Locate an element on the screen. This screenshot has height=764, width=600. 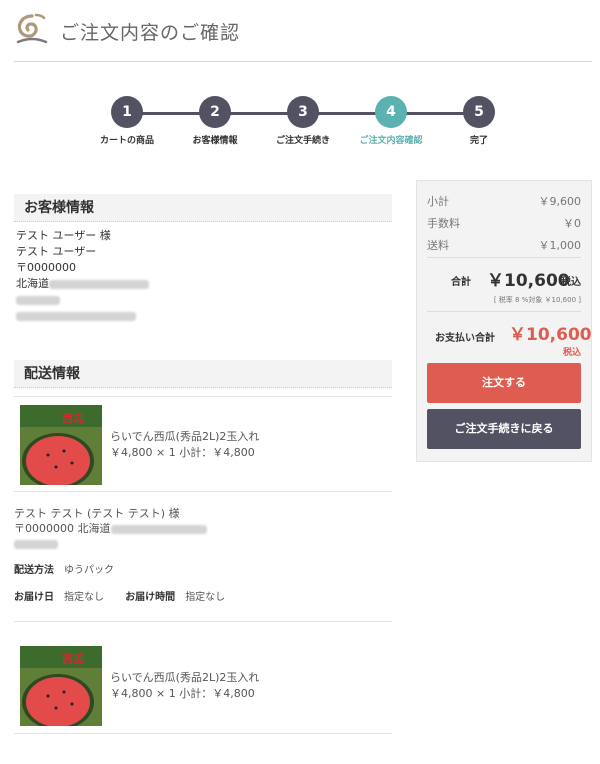
step-circle: 2 is located at coordinates (215, 112).